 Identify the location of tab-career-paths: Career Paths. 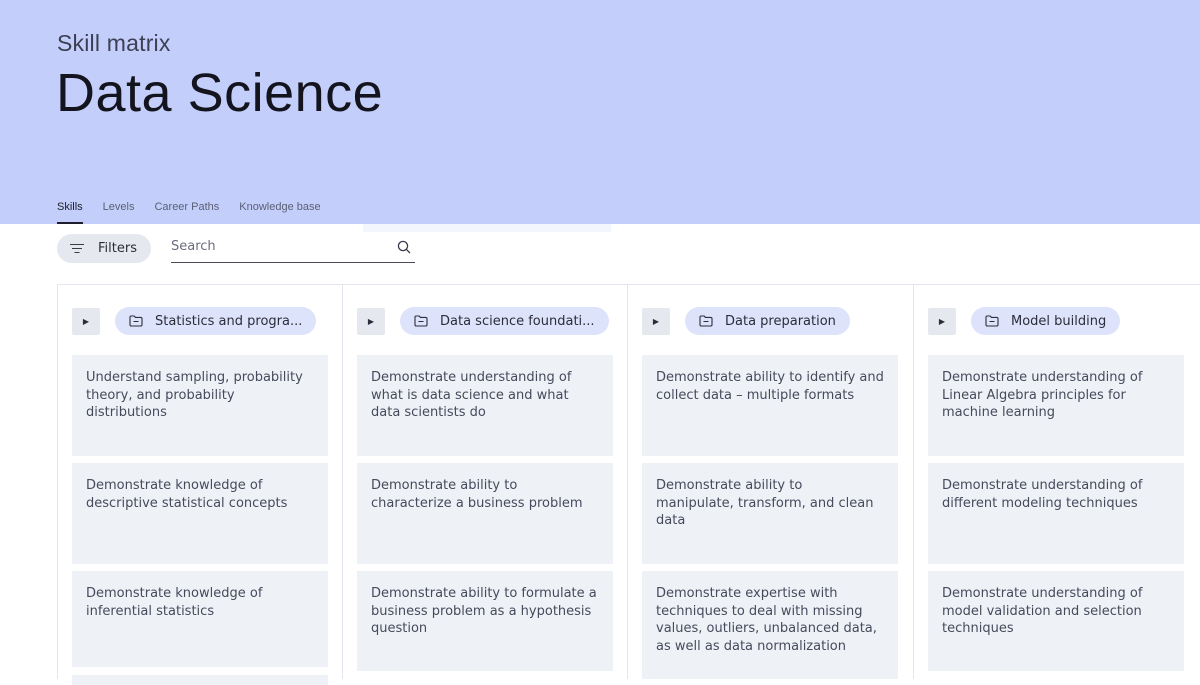
(186, 210).